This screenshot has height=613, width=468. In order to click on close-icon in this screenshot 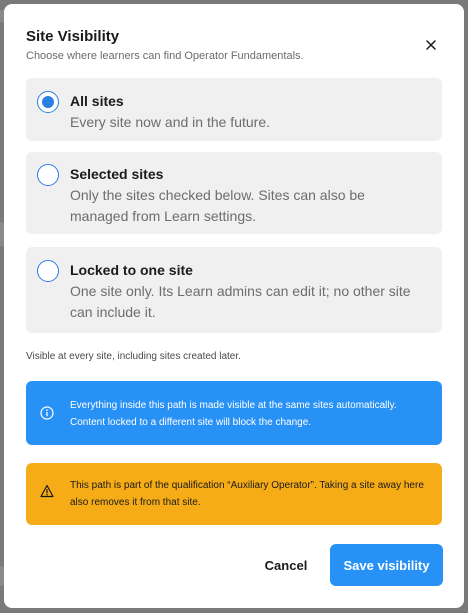, I will do `click(431, 45)`.